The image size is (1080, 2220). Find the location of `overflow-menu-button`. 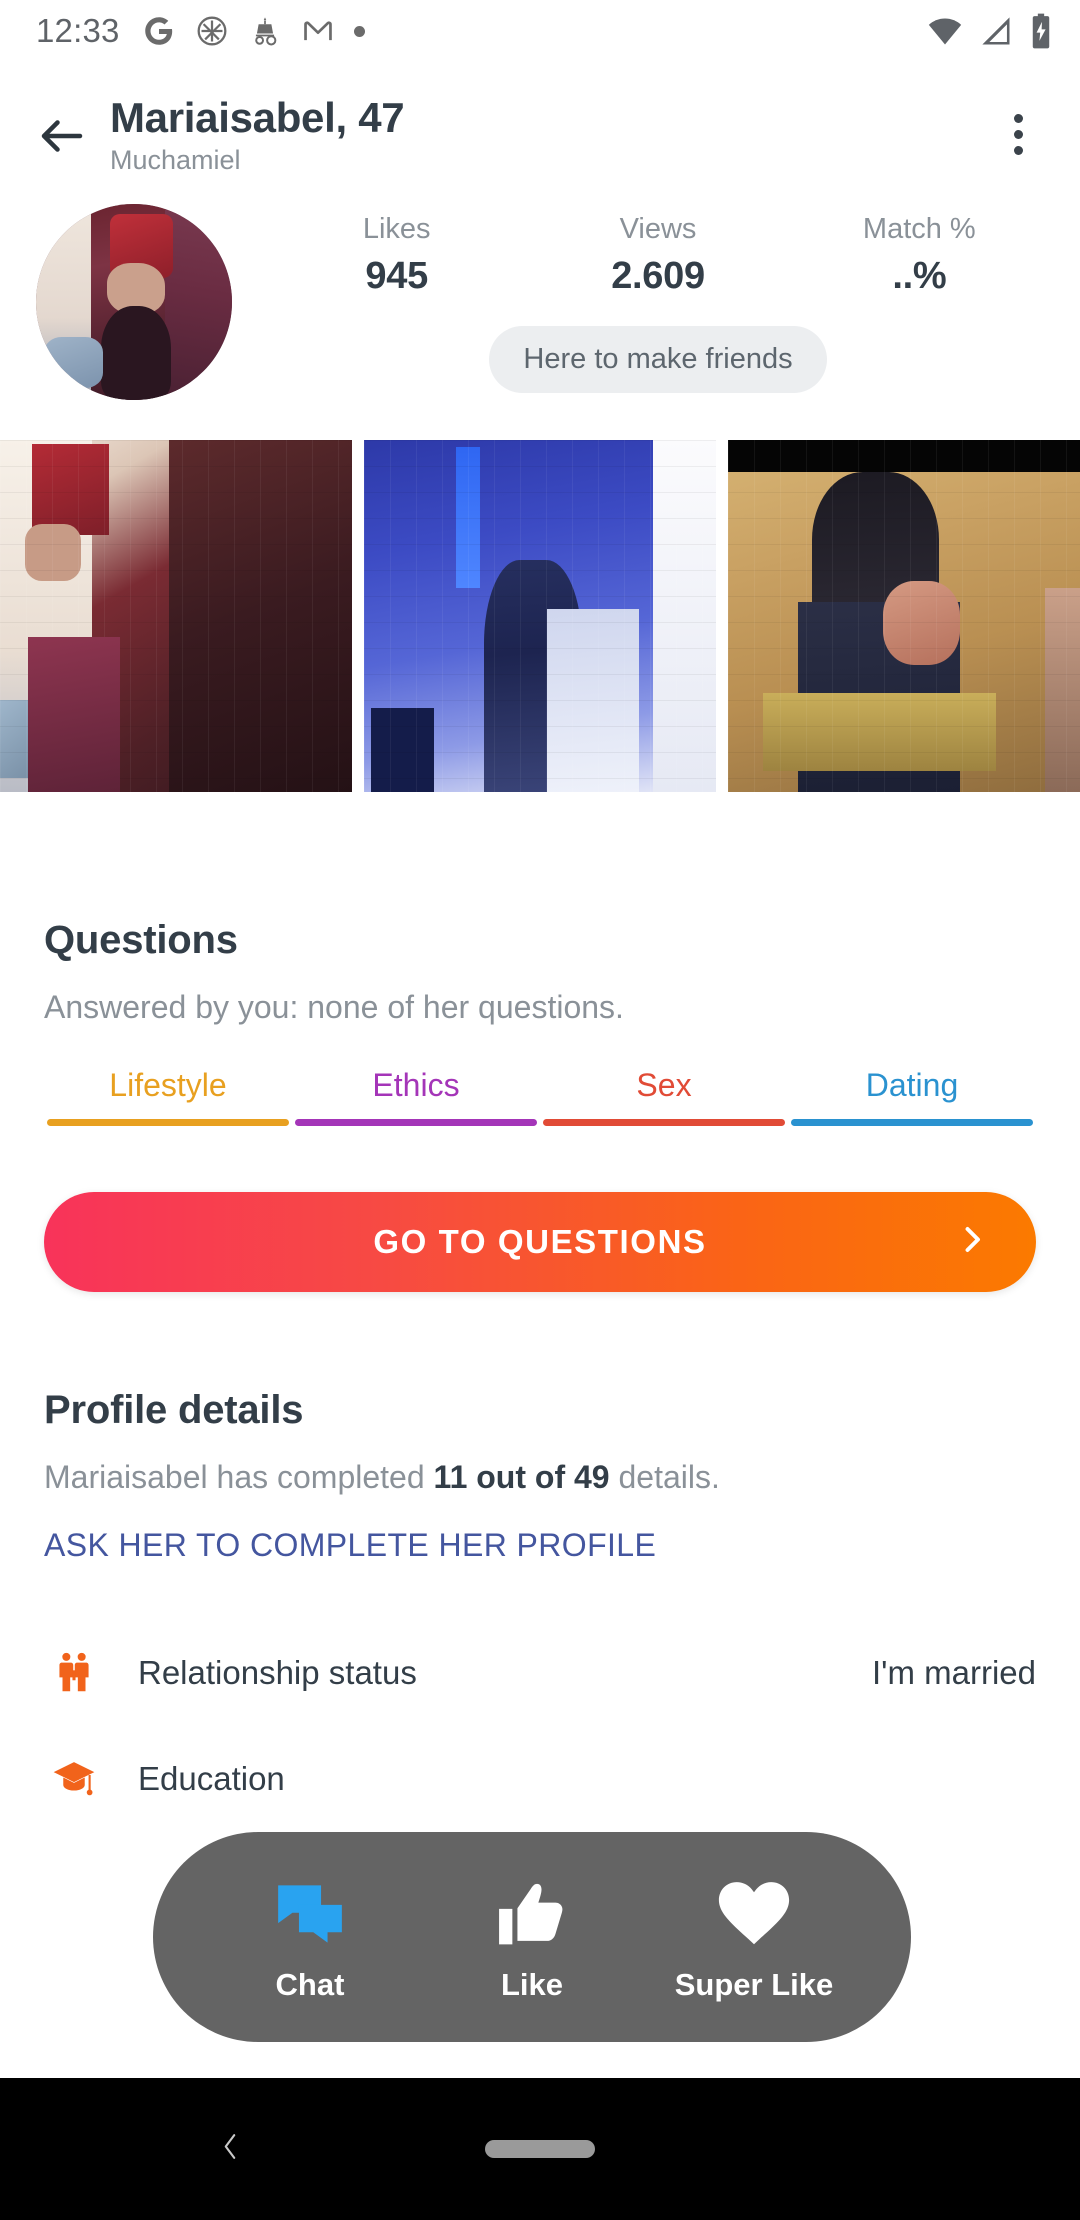

overflow-menu-button is located at coordinates (1018, 134).